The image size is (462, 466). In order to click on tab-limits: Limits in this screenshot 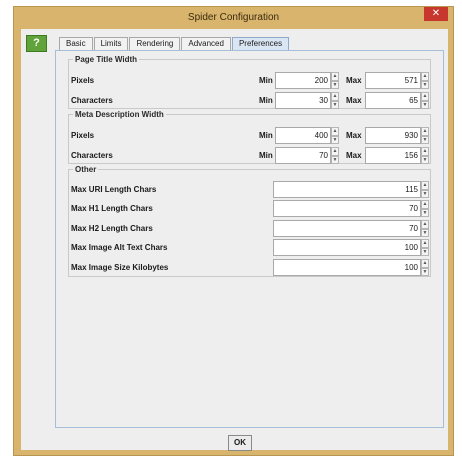, I will do `click(111, 43)`.